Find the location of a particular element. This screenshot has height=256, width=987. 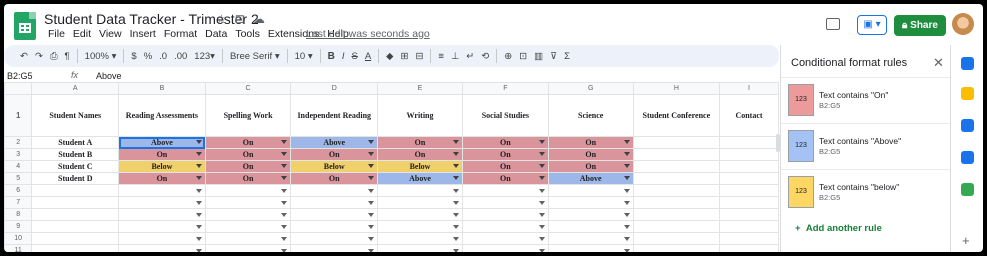

column-title: Science is located at coordinates (590, 115).